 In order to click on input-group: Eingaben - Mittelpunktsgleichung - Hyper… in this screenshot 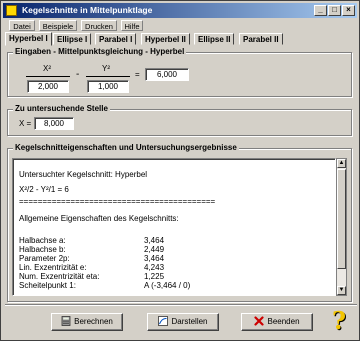, I will do `click(179, 72)`.